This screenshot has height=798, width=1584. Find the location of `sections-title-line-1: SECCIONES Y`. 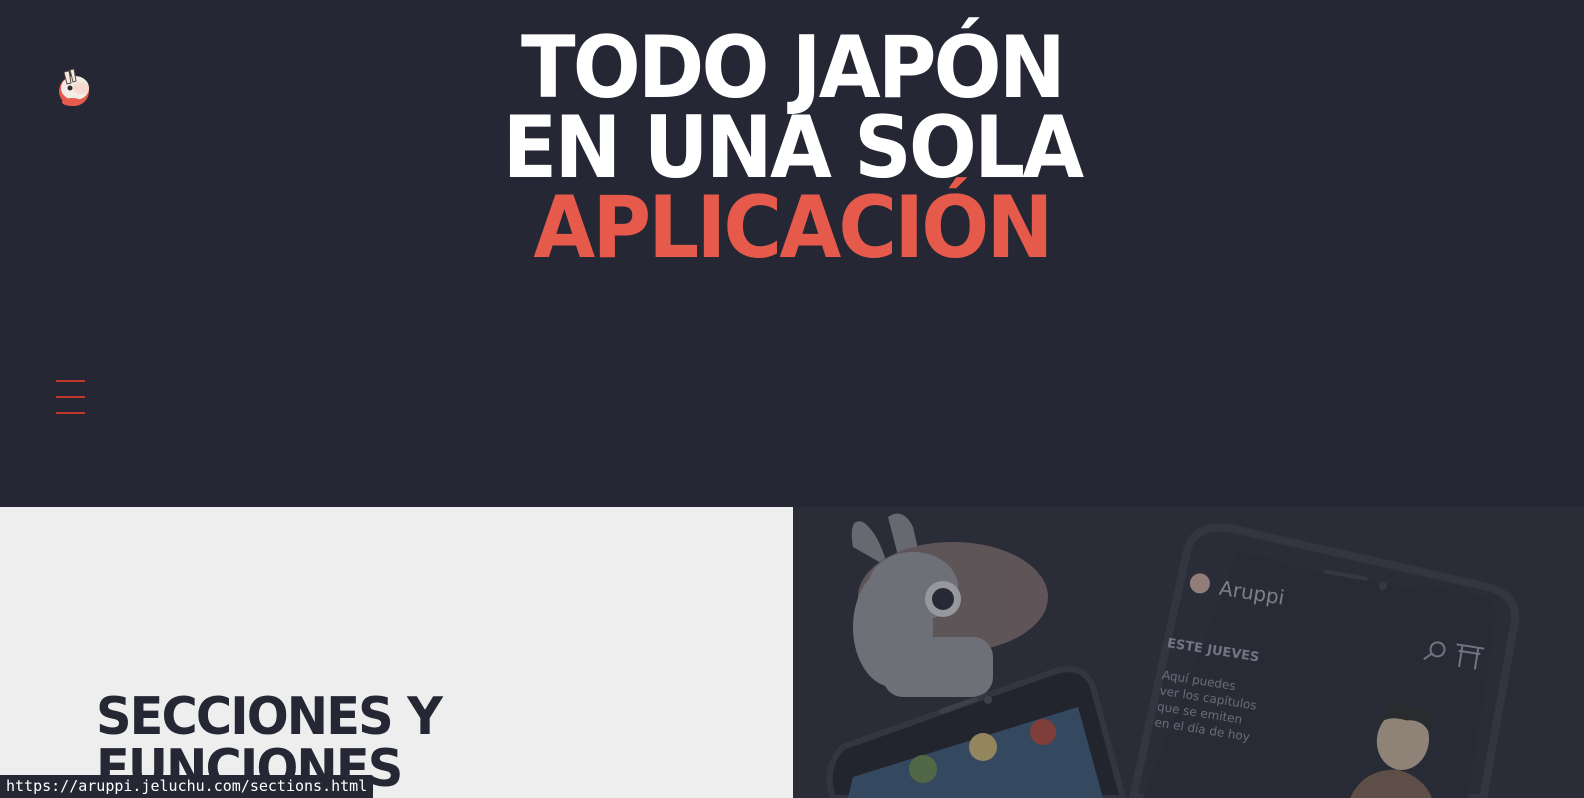

sections-title-line-1: SECCIONES Y is located at coordinates (269, 717).